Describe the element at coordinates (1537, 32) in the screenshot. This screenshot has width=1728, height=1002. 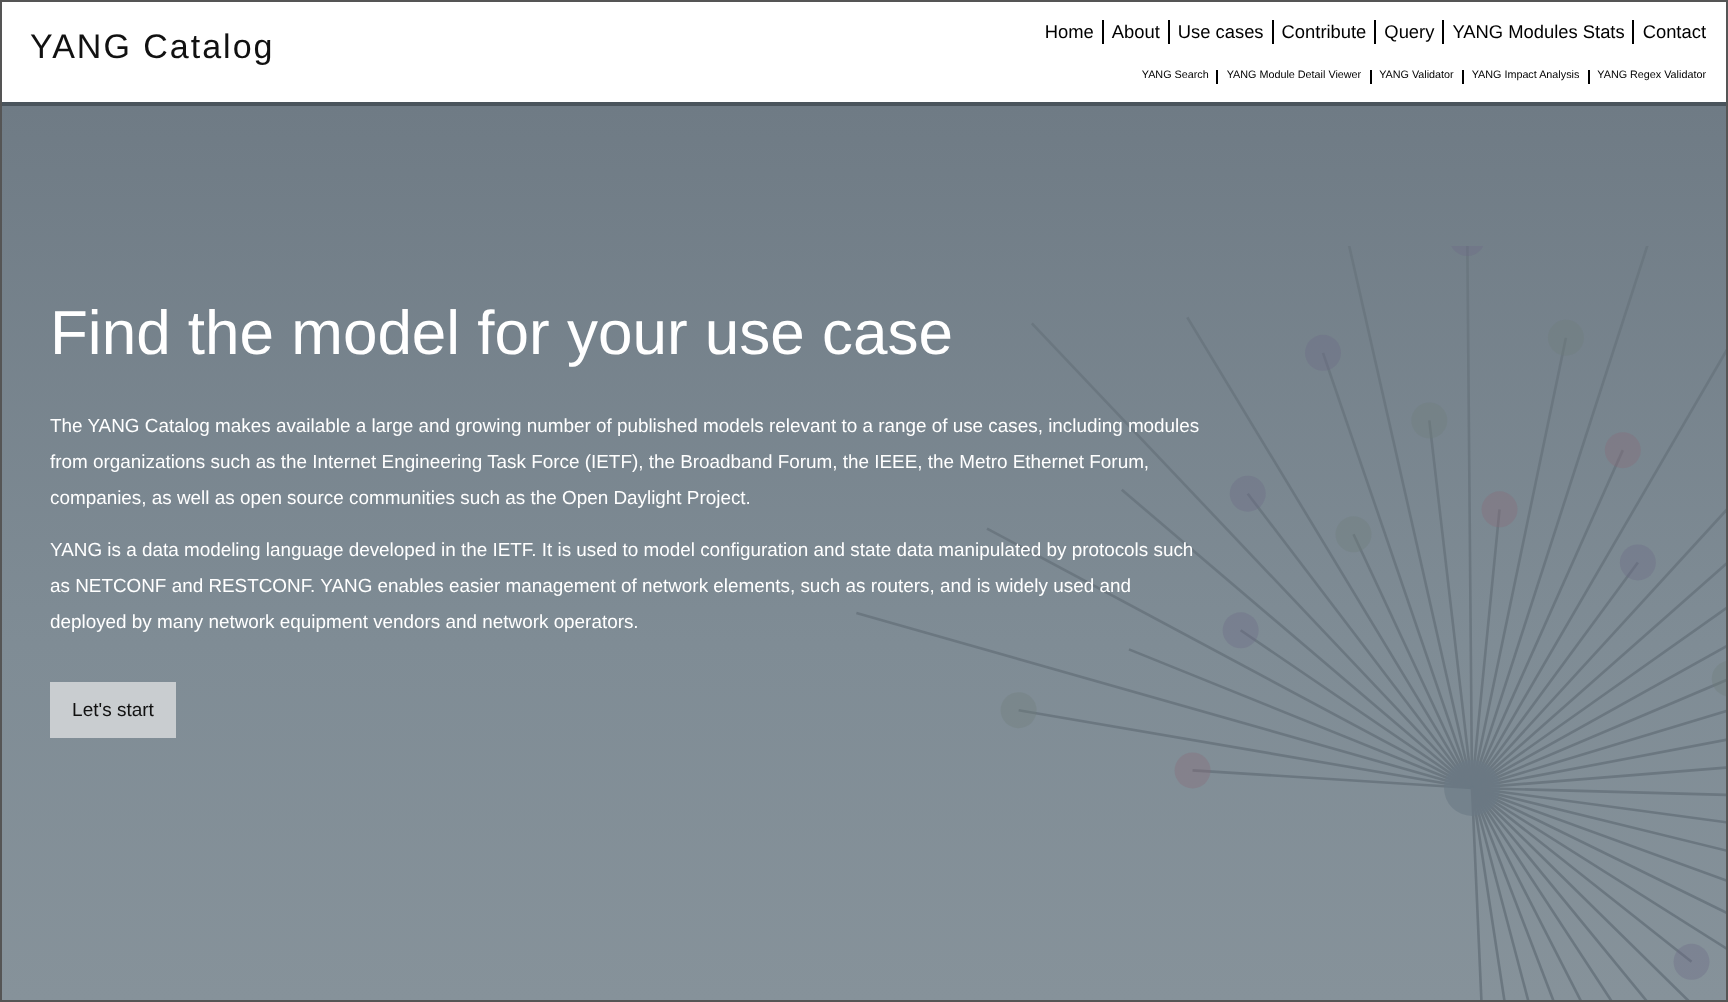
I see `nav-link: YANG Modules Stats` at that location.